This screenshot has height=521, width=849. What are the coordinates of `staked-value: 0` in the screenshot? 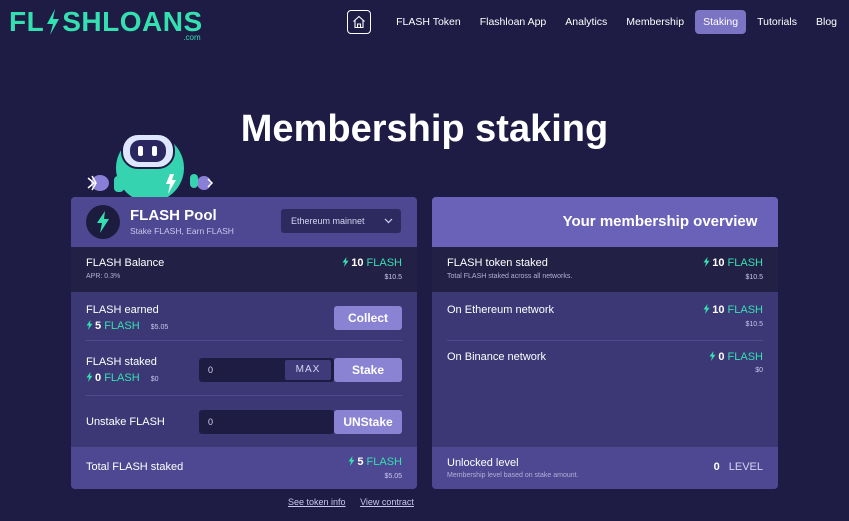 It's located at (98, 378).